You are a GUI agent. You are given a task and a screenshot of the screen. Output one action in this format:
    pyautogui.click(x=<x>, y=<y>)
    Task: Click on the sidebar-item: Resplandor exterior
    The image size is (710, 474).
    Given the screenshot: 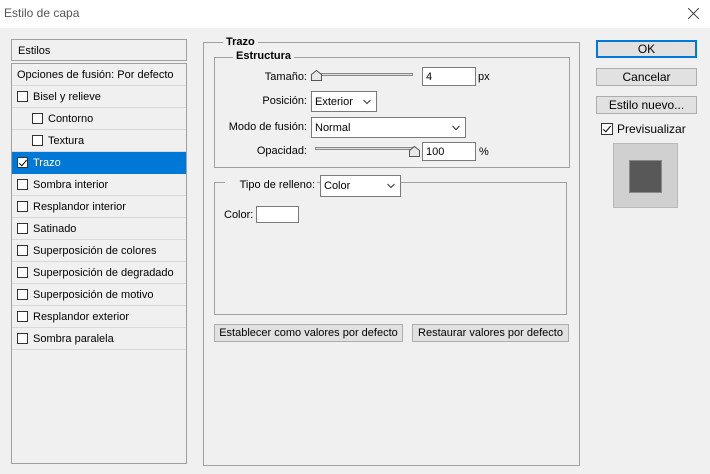 What is the action you would take?
    pyautogui.click(x=99, y=317)
    